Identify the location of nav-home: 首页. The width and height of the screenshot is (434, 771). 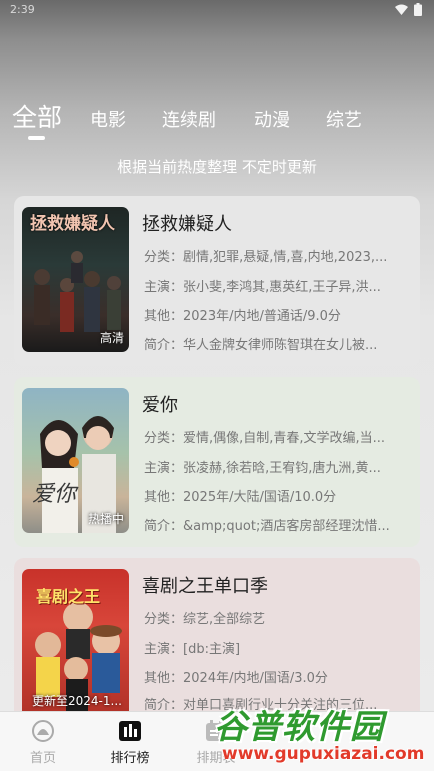
(43, 742).